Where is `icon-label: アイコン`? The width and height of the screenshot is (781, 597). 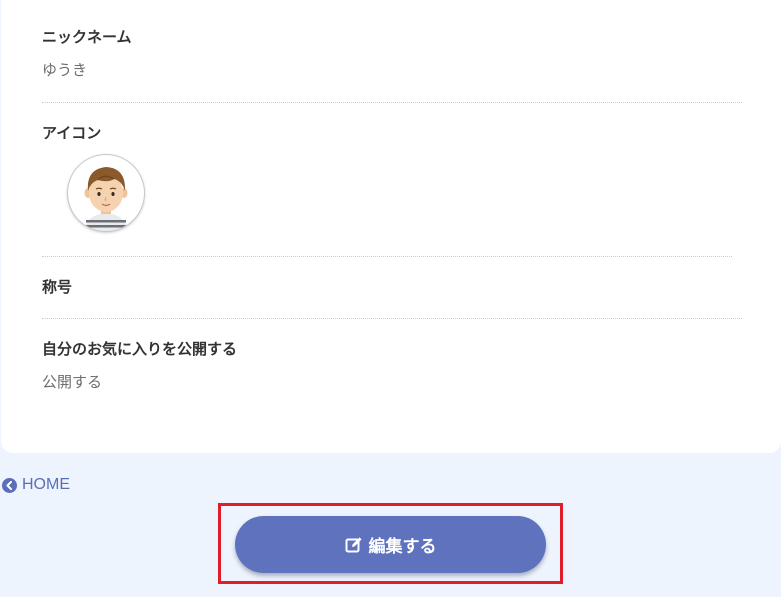
icon-label: アイコン is located at coordinates (72, 133).